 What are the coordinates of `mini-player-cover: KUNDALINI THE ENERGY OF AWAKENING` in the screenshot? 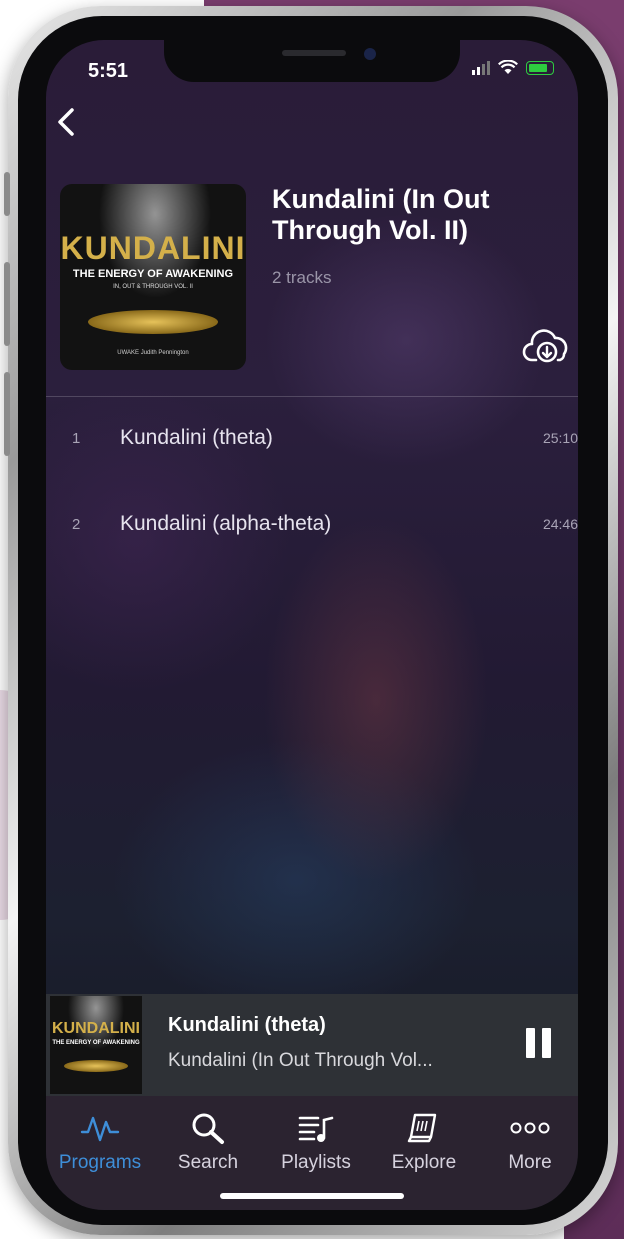 It's located at (96, 1045).